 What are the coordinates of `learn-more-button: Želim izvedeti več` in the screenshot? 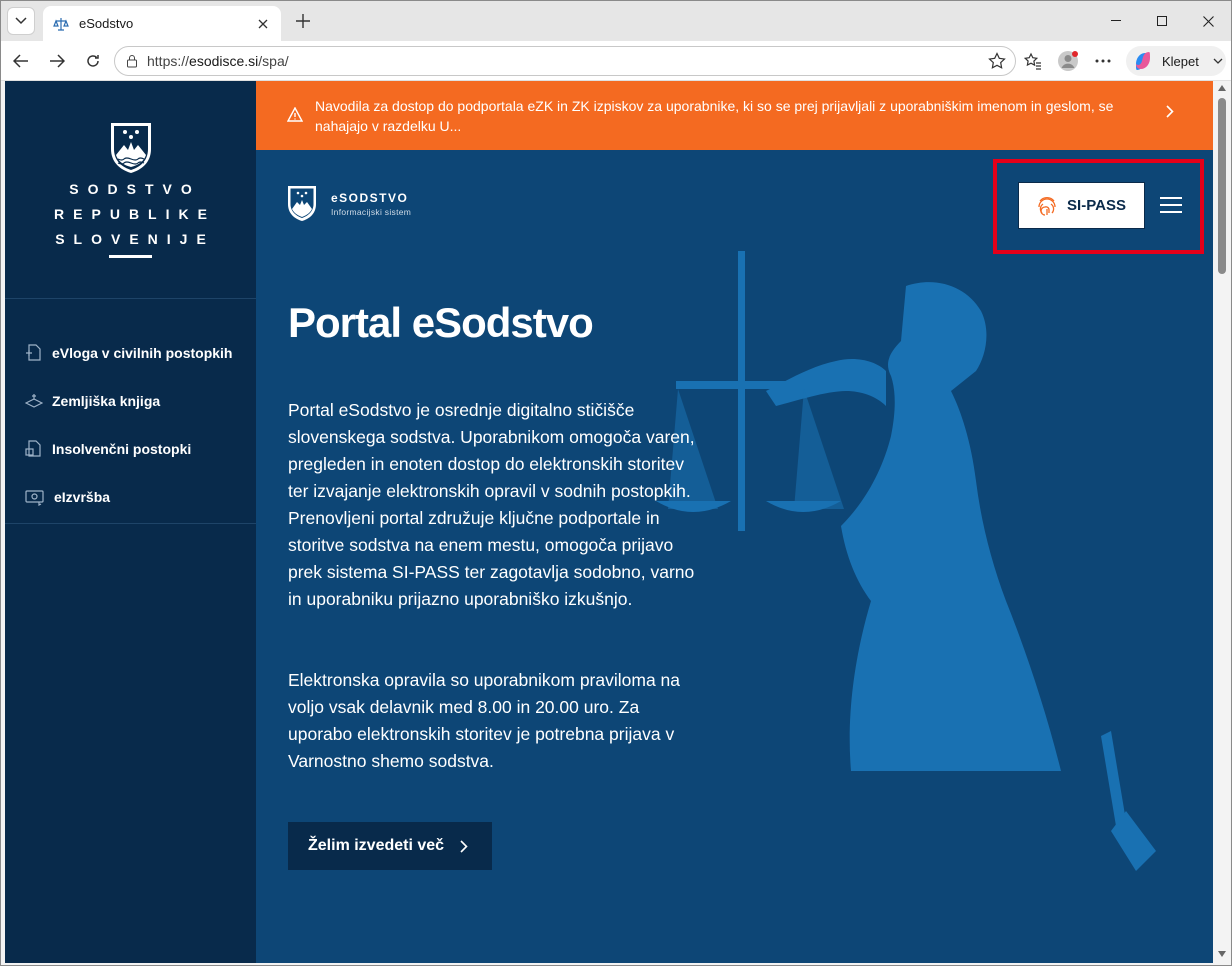 It's located at (390, 846).